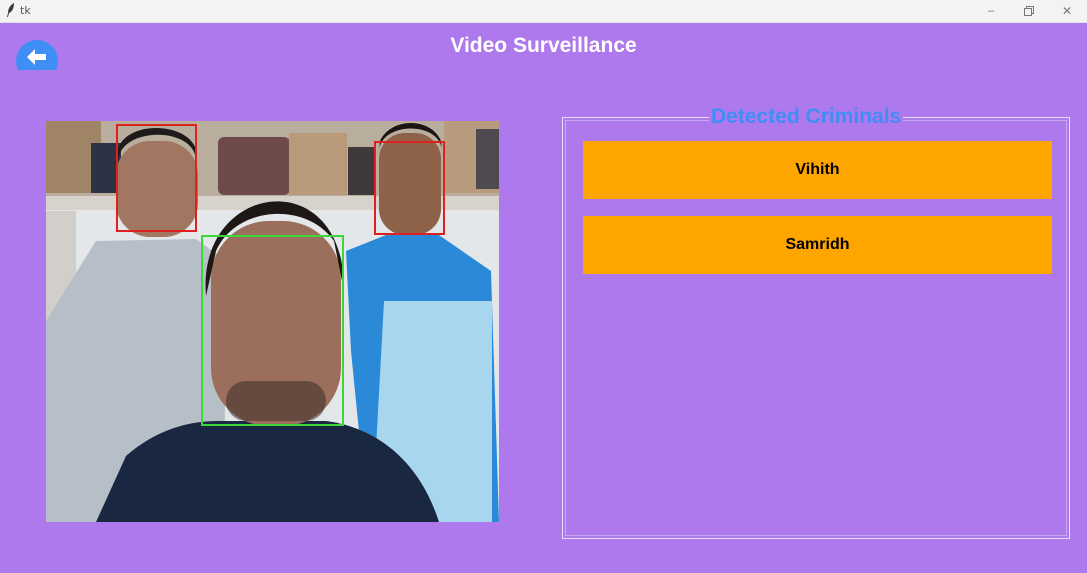 This screenshot has width=1087, height=573. I want to click on face-box-unknown-left, so click(156, 178).